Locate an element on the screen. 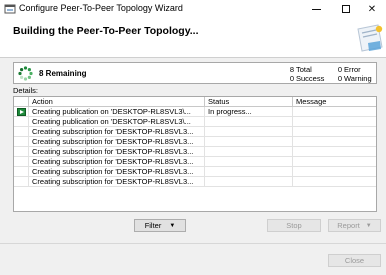  close-button-label: Close is located at coordinates (354, 260).